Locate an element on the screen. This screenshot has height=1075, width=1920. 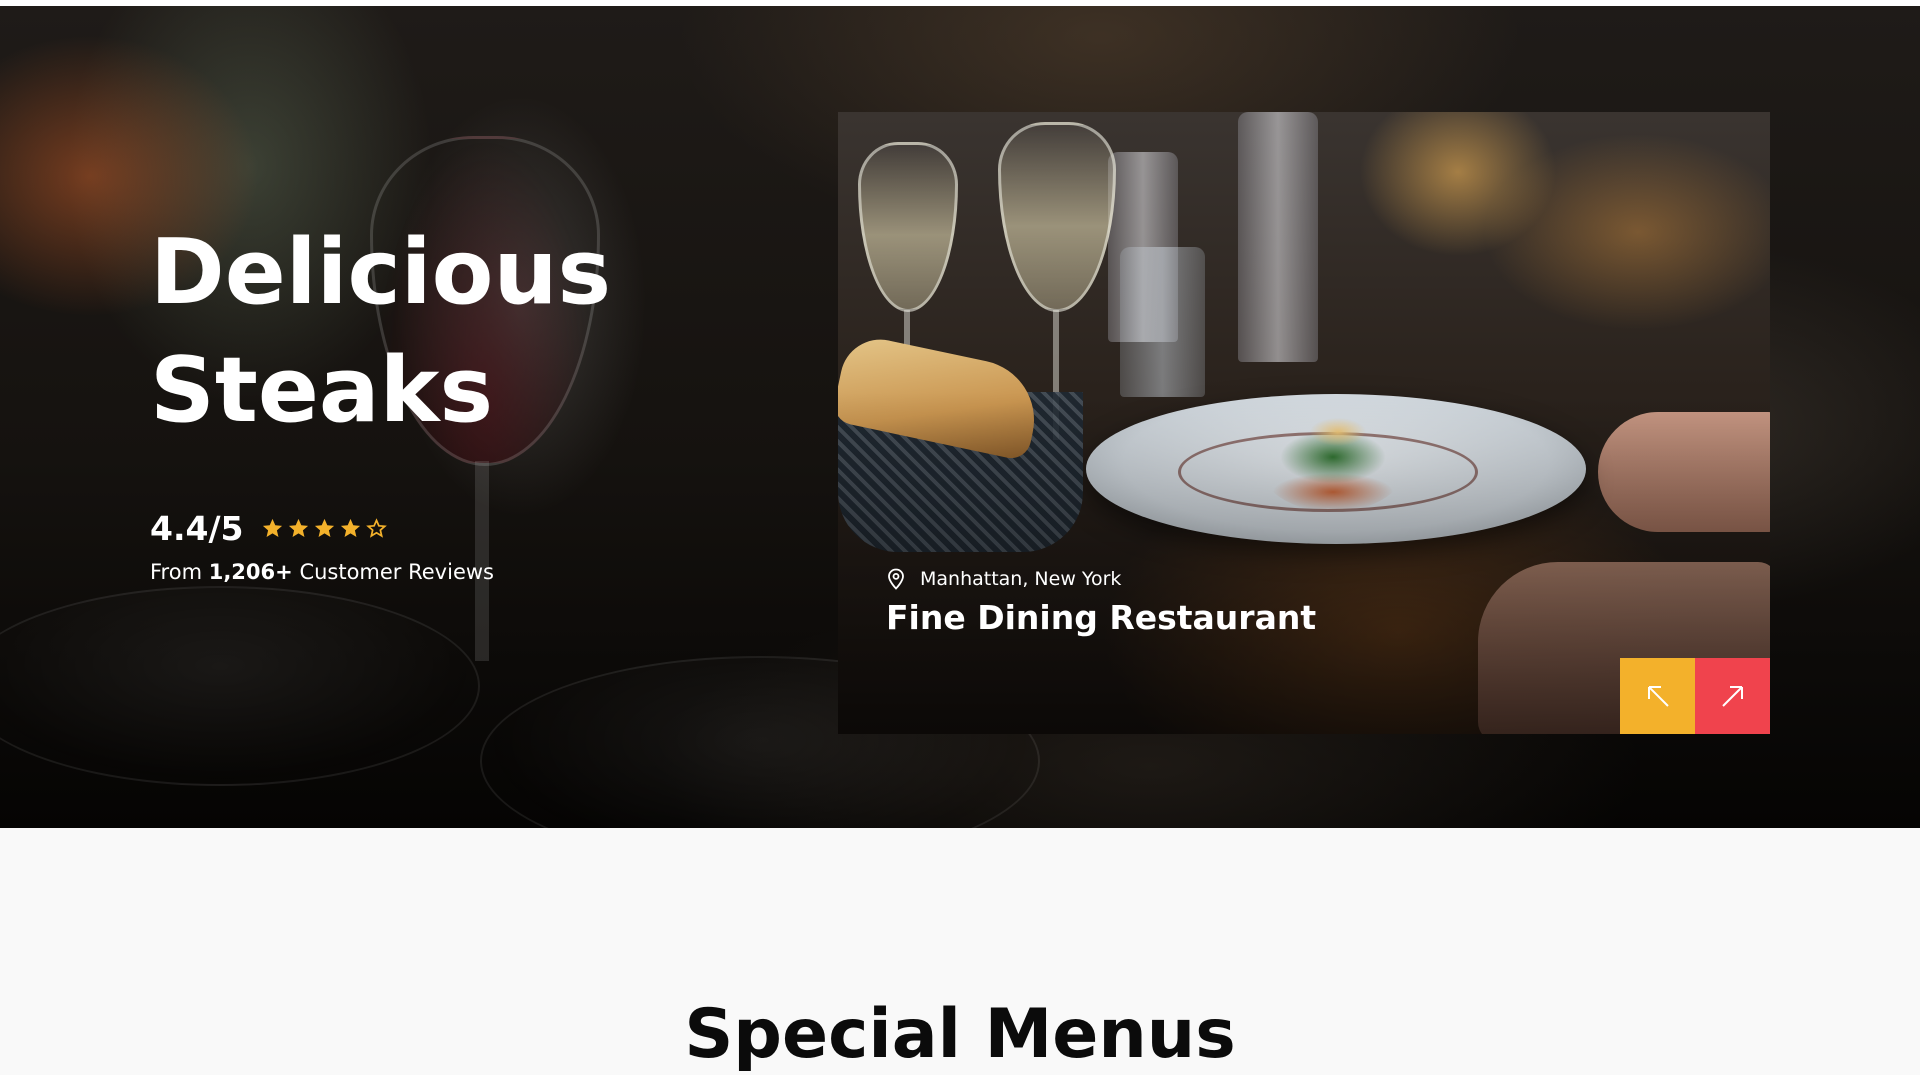
arrow-up-left-icon is located at coordinates (1658, 696).